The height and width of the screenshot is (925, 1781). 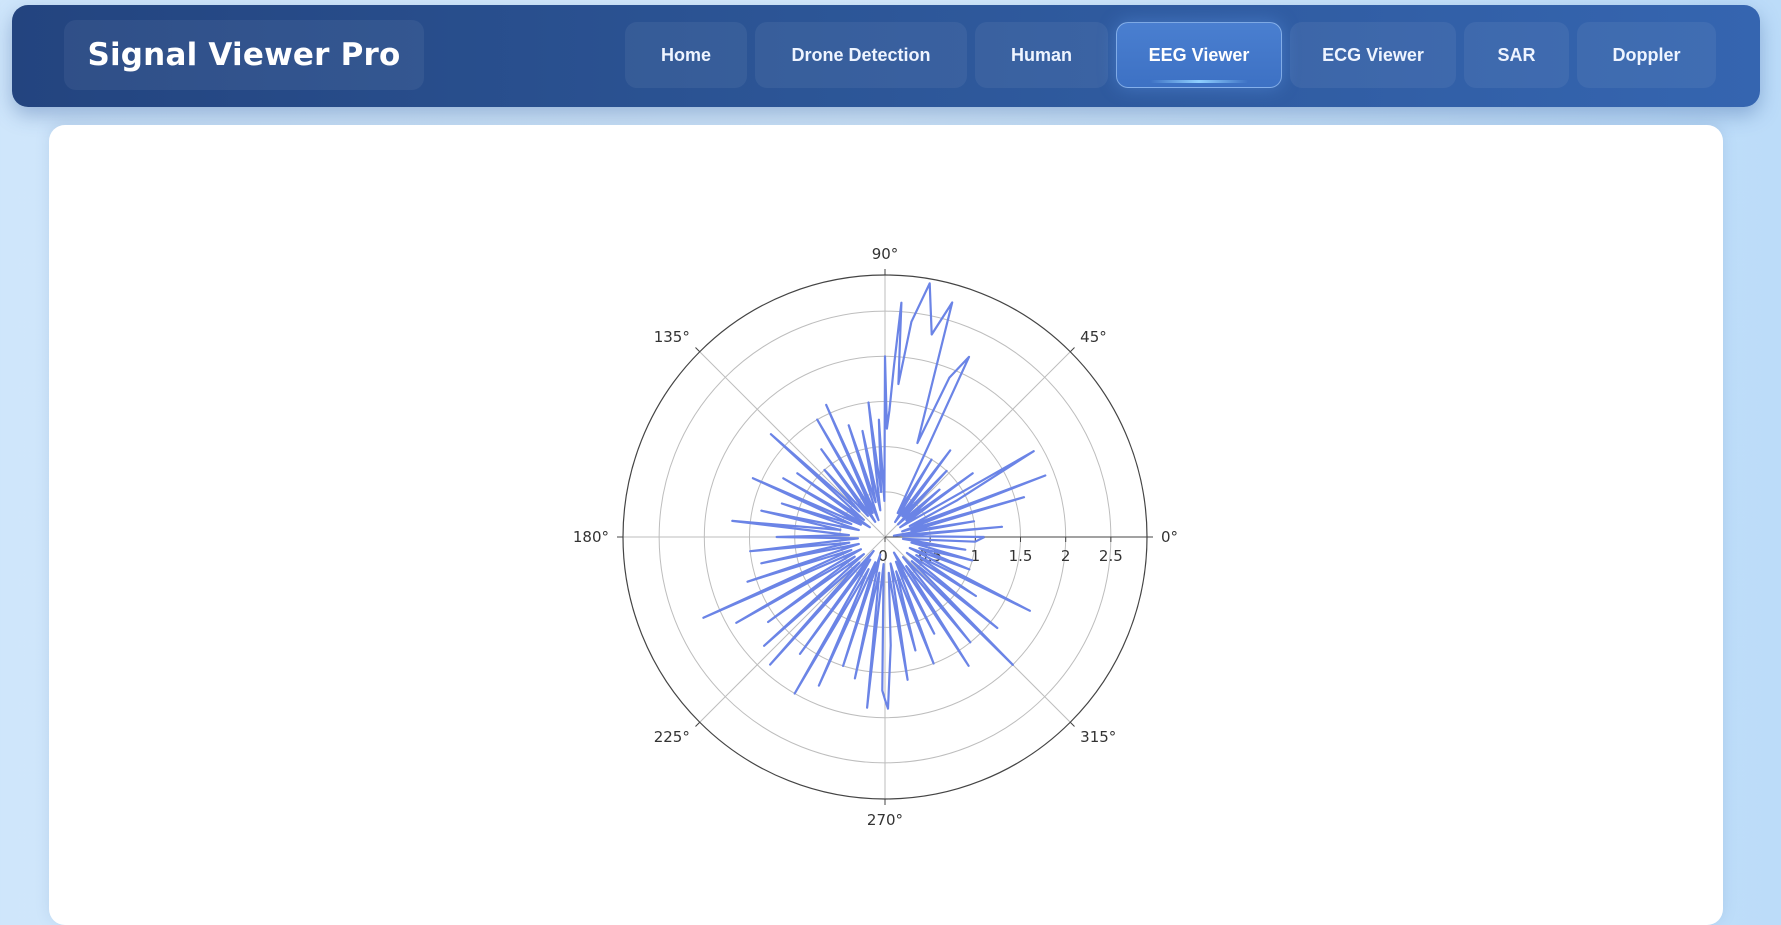 What do you see at coordinates (1041, 55) in the screenshot?
I see `nav-human: Human` at bounding box center [1041, 55].